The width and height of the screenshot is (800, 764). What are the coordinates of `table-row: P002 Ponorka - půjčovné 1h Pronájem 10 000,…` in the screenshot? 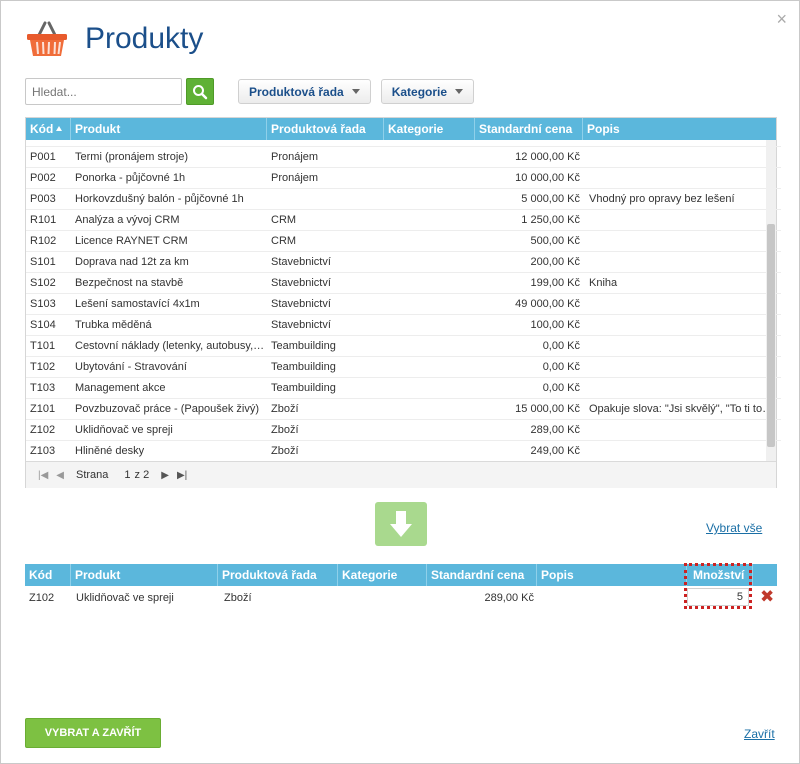 It's located at (403, 178).